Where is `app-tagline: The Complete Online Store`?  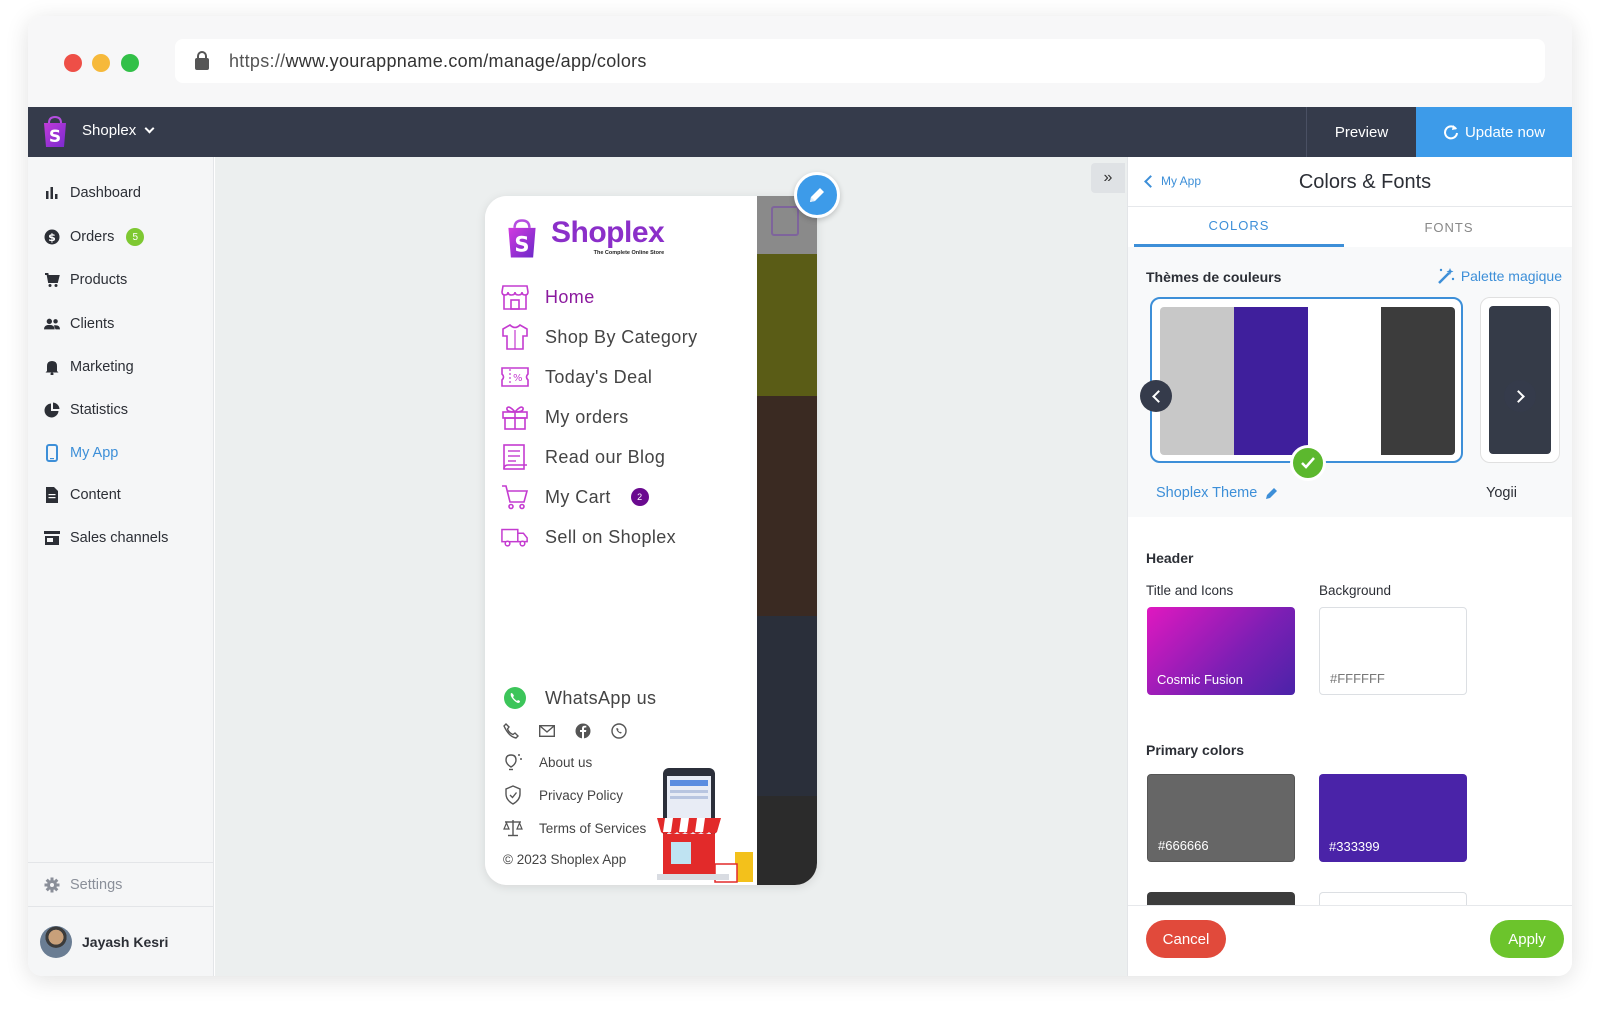
app-tagline: The Complete Online Store is located at coordinates (629, 253).